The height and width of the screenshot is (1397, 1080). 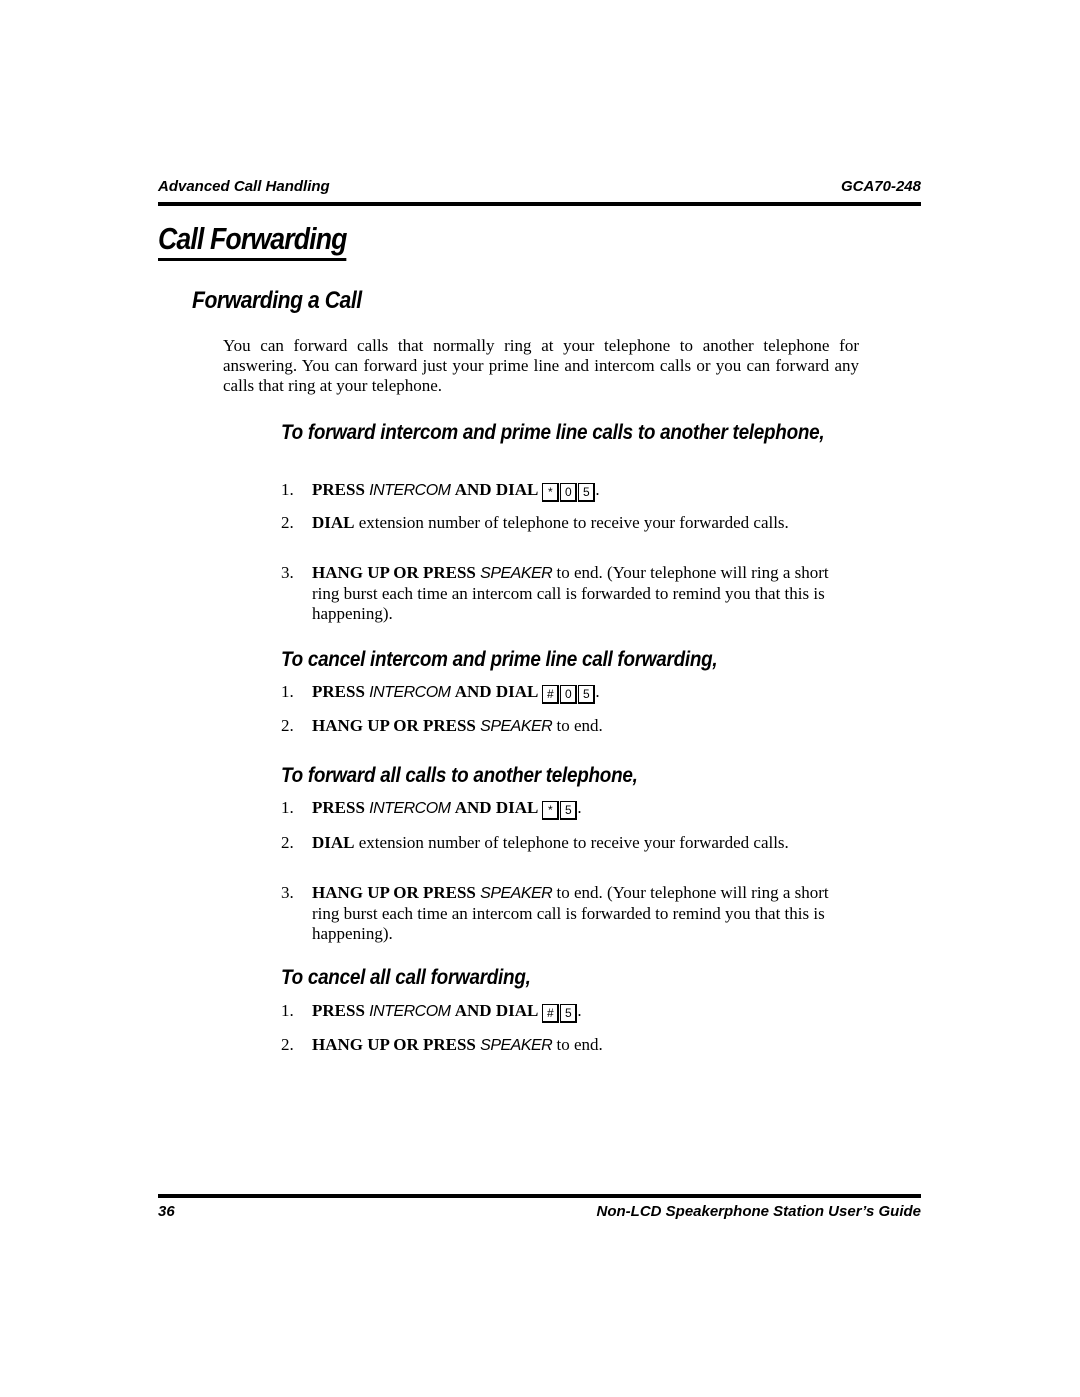 I want to click on procedure-step: 1. PRESS INTERCOM AND DIAL * 5., so click(x=561, y=809).